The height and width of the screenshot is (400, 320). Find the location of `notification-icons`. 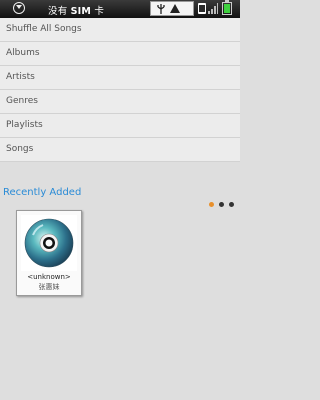

notification-icons is located at coordinates (172, 8).